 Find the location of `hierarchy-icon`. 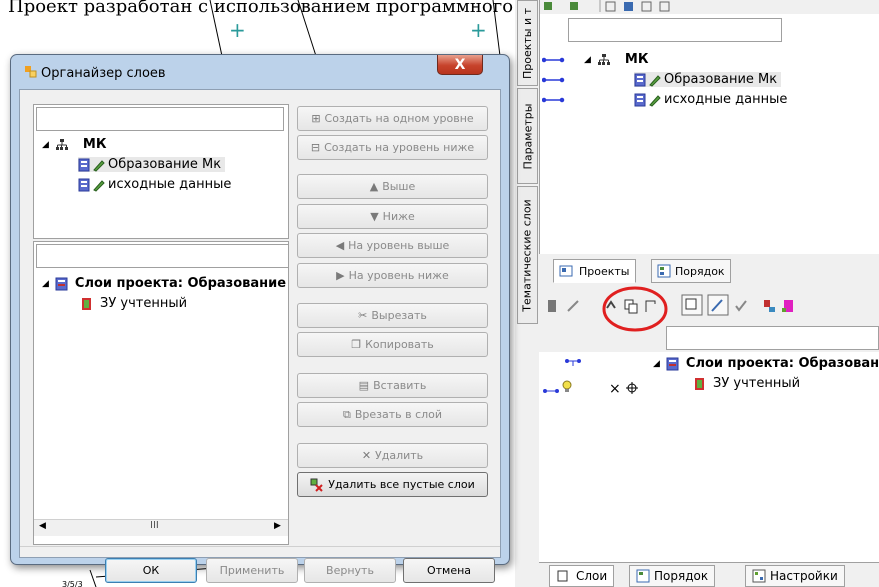

hierarchy-icon is located at coordinates (603, 59).